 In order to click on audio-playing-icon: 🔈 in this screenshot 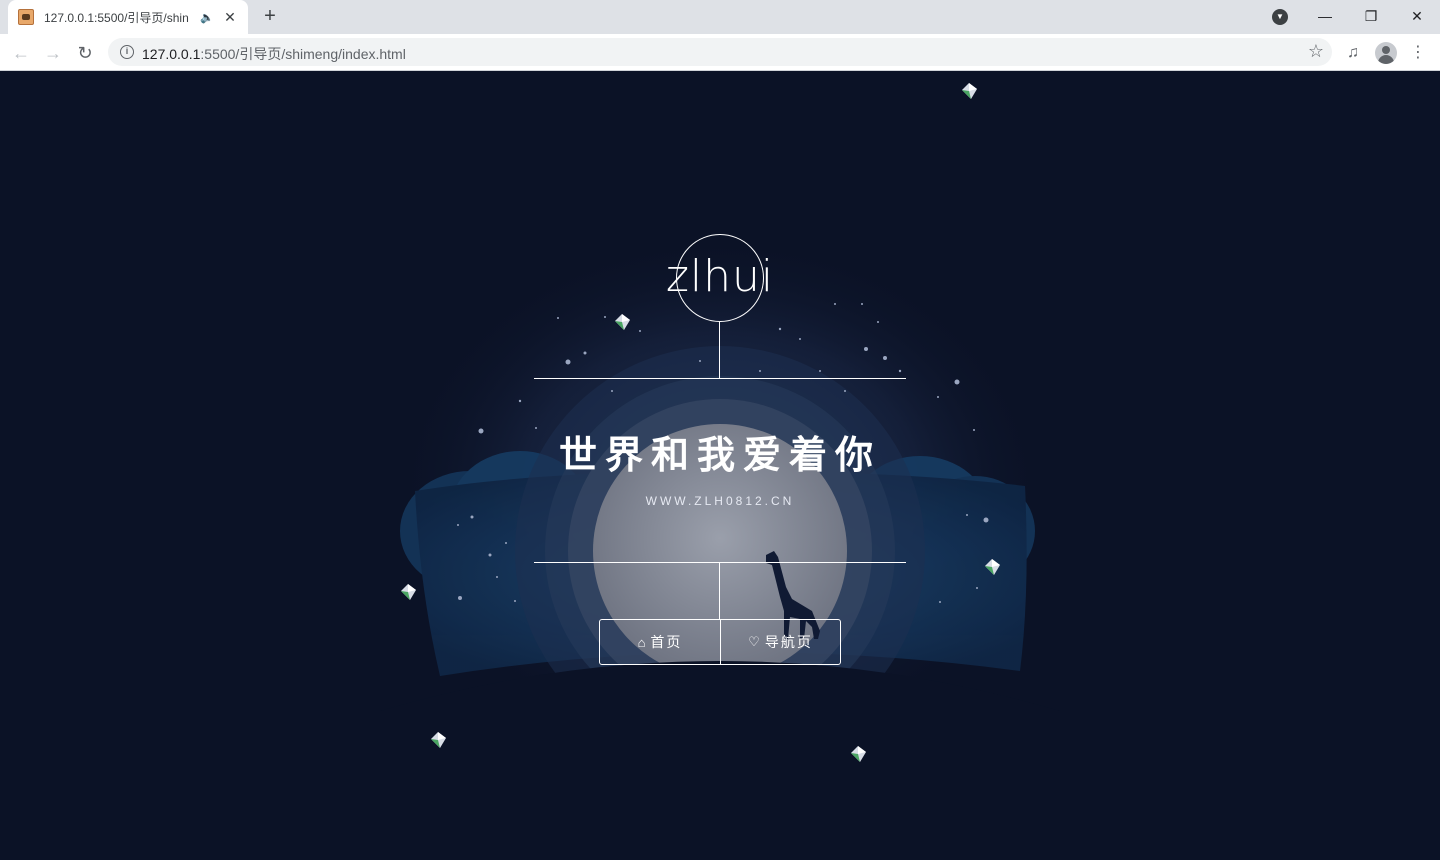, I will do `click(207, 17)`.